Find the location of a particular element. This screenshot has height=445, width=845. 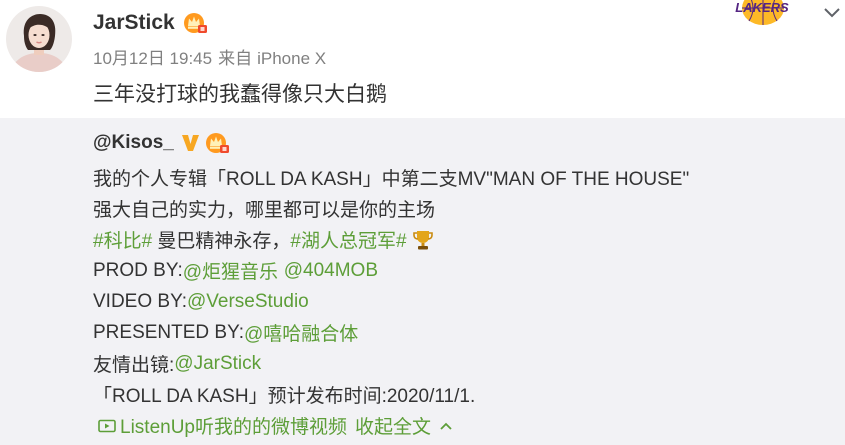

repost-text: 强大自己的实力，哪里都可以是你的主场 is located at coordinates (264, 210).